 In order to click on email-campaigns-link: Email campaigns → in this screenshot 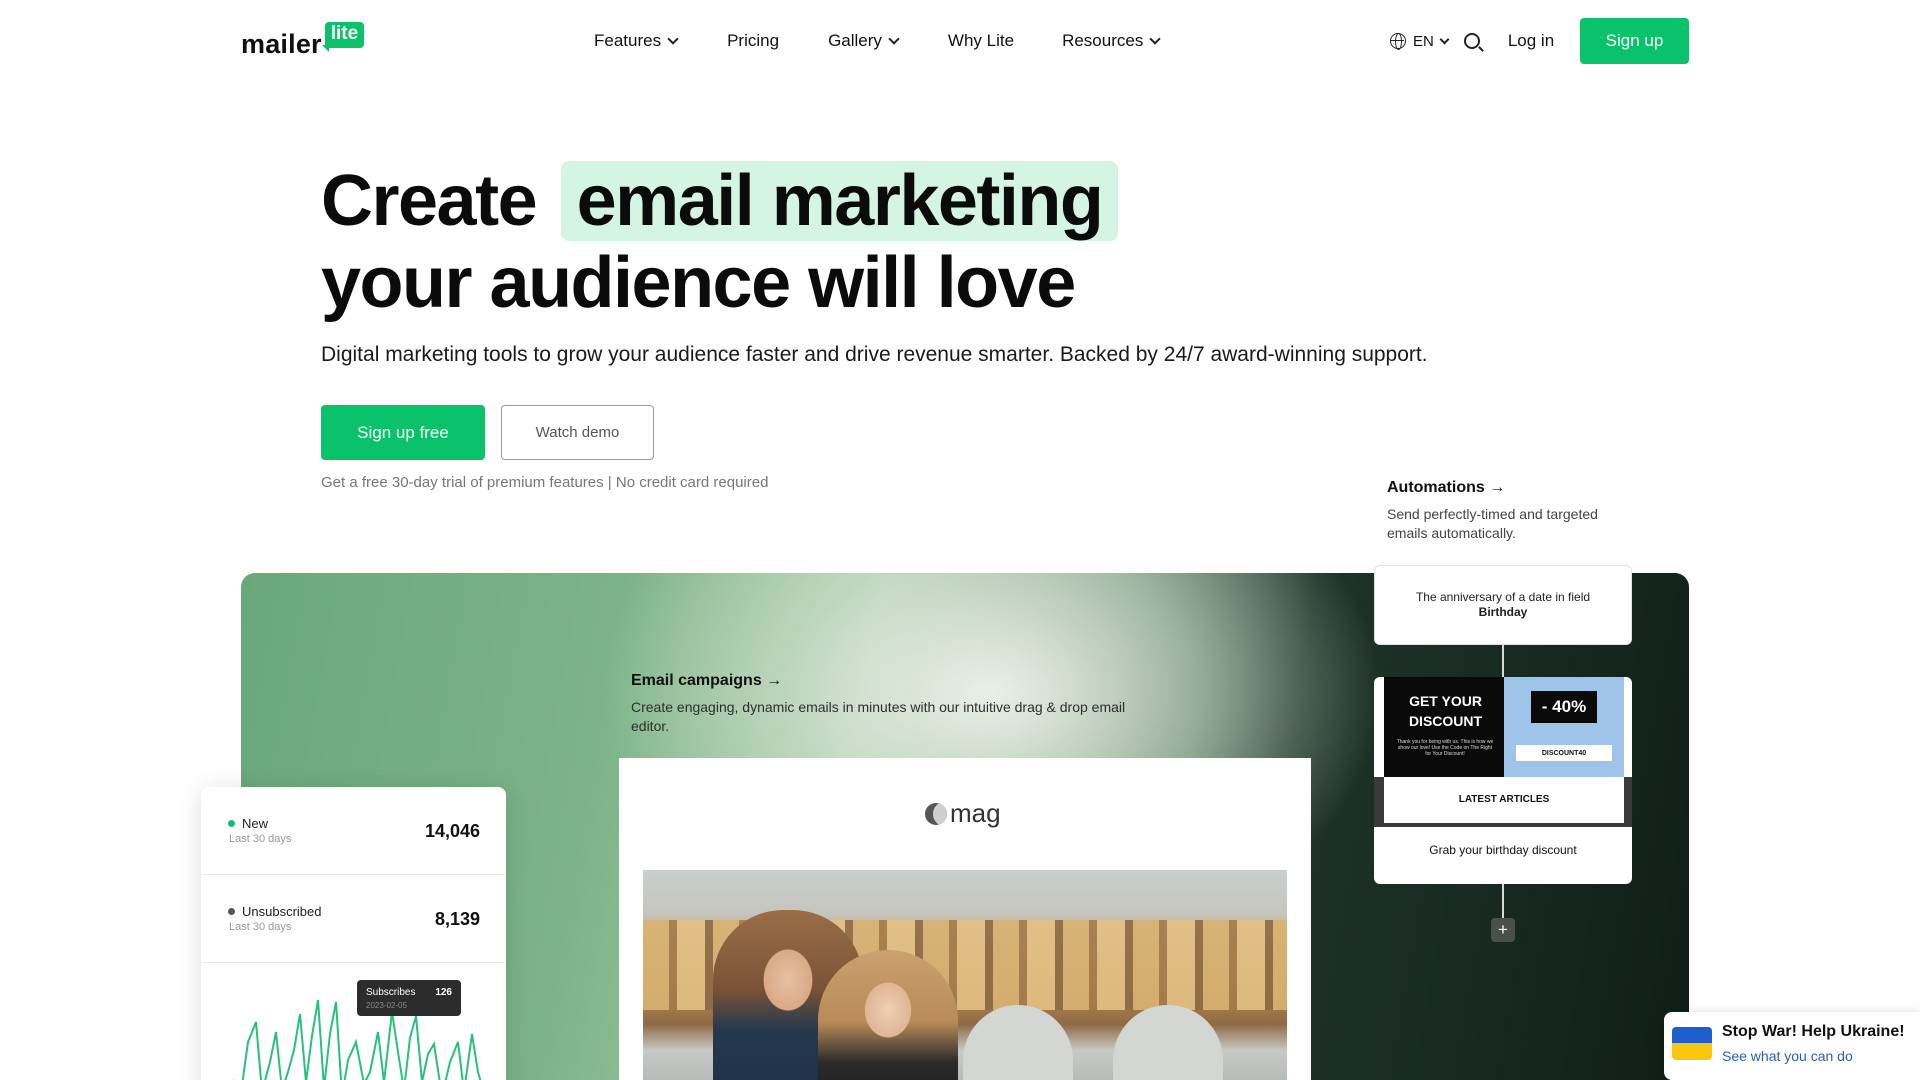, I will do `click(706, 681)`.